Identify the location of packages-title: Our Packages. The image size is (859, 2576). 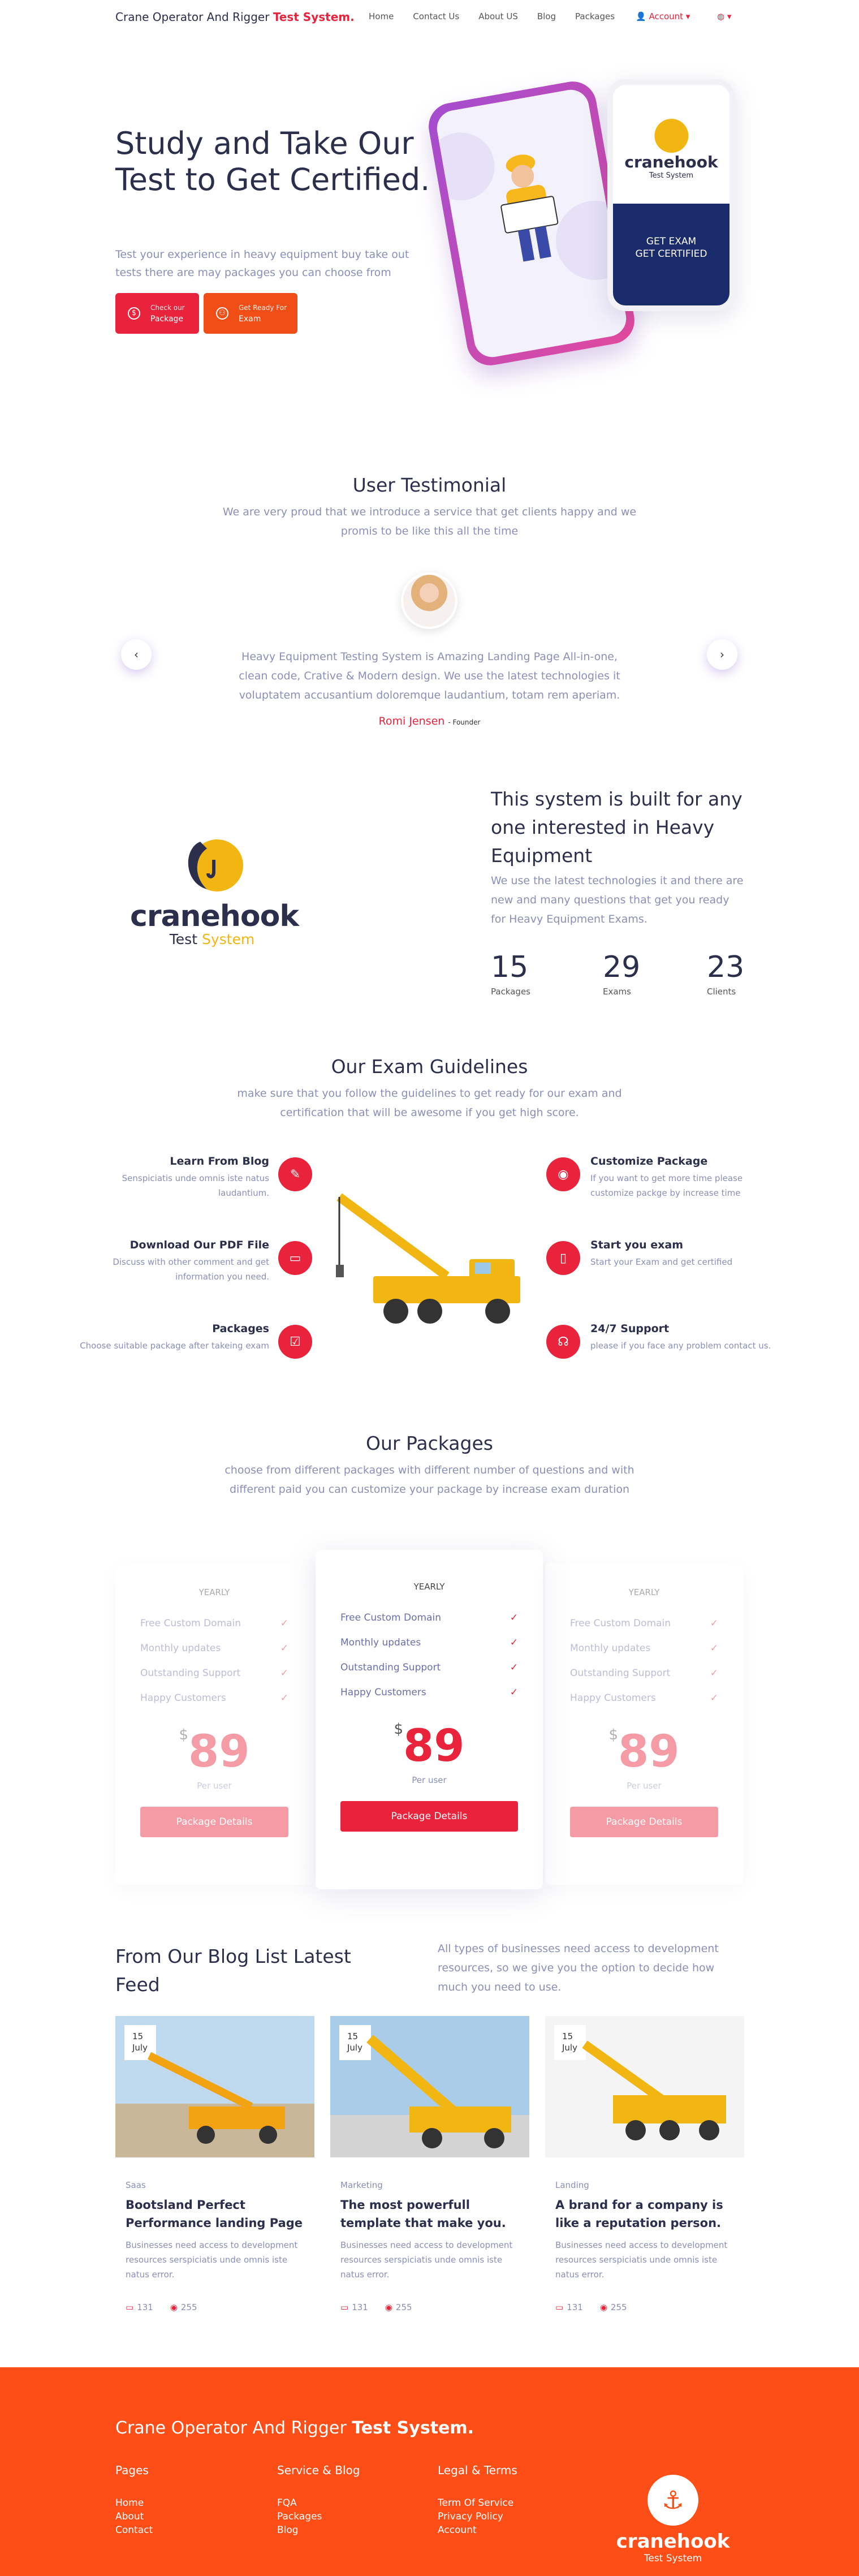
(429, 1443).